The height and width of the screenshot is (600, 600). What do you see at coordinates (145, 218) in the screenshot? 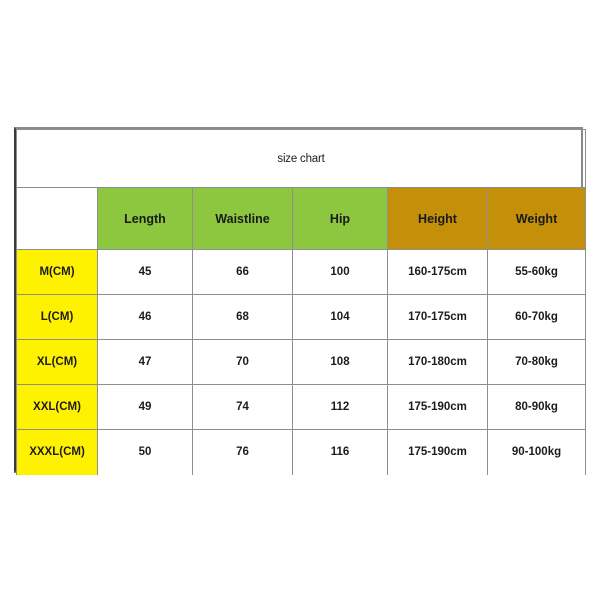
I see `column-header-length: Length` at bounding box center [145, 218].